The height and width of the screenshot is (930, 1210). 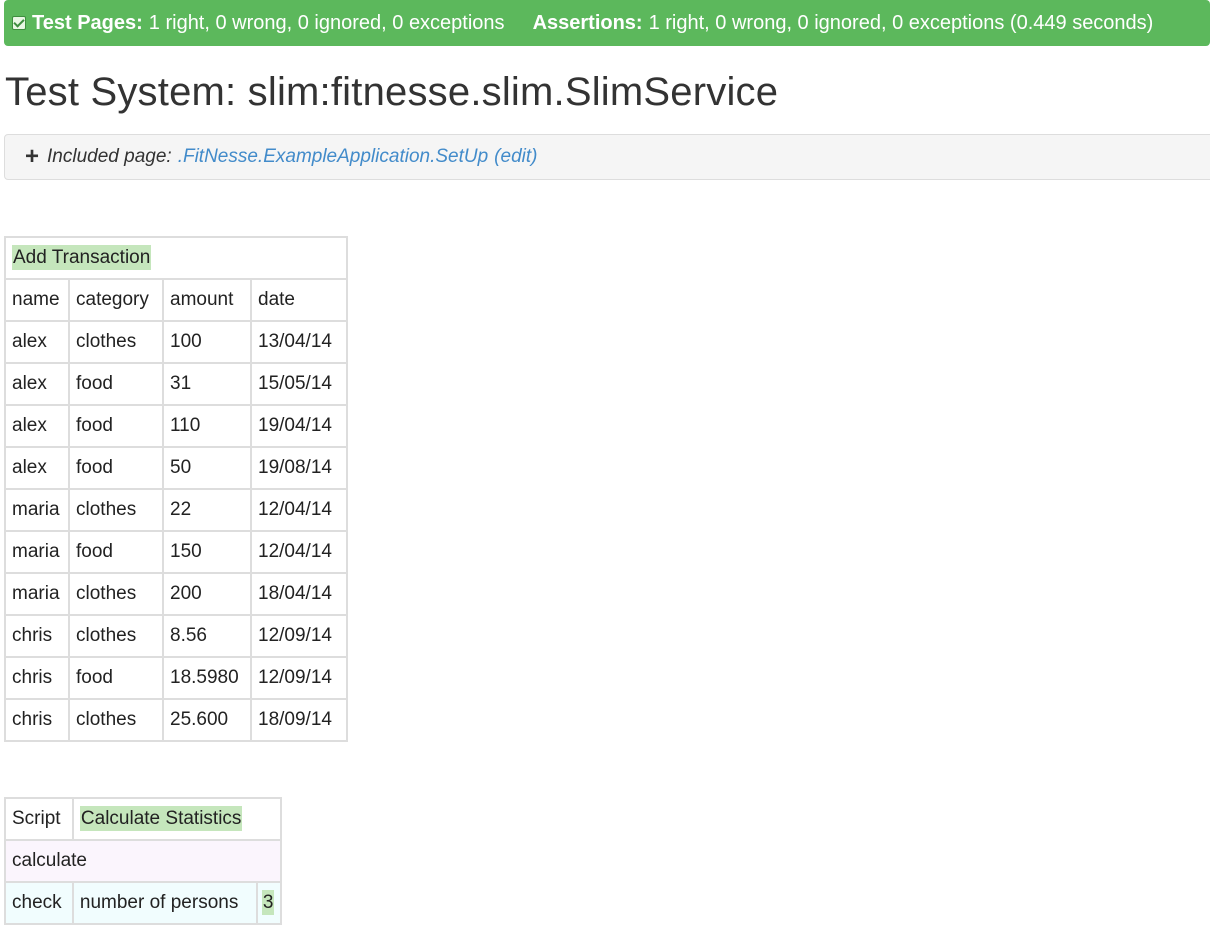 I want to click on table-row: alex food 31 15/05/14, so click(x=176, y=384).